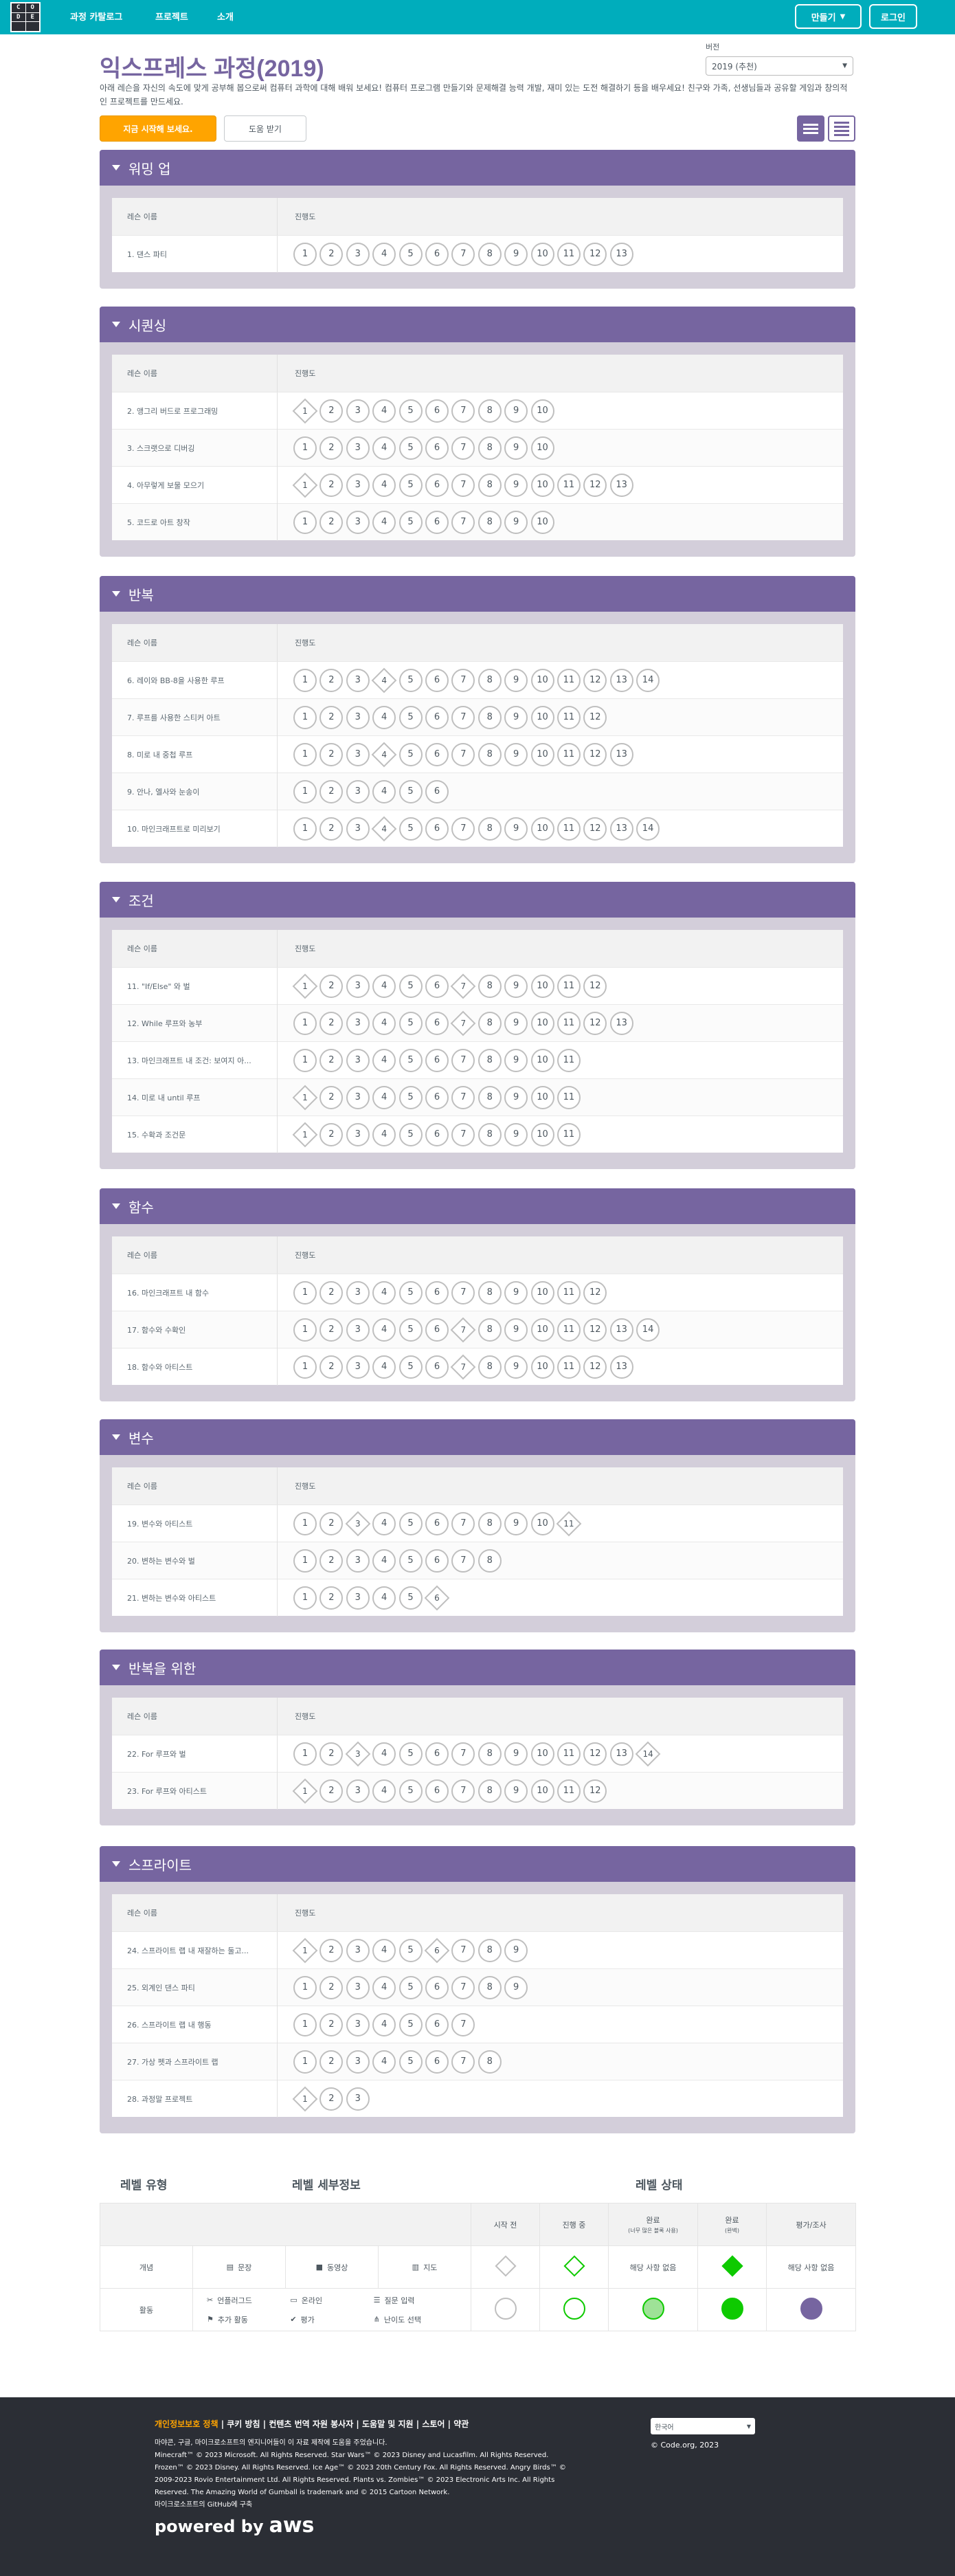 The width and height of the screenshot is (955, 2576). What do you see at coordinates (780, 66) in the screenshot?
I see `version-select: 2019 (추천) ▼` at bounding box center [780, 66].